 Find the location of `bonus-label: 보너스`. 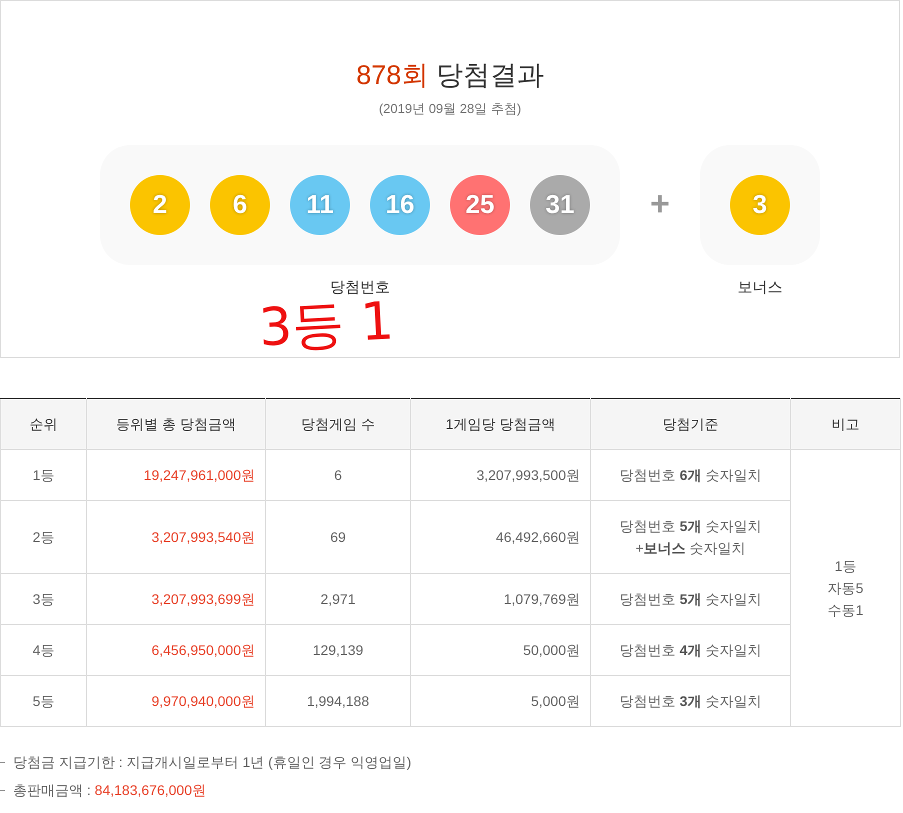

bonus-label: 보너스 is located at coordinates (759, 288).